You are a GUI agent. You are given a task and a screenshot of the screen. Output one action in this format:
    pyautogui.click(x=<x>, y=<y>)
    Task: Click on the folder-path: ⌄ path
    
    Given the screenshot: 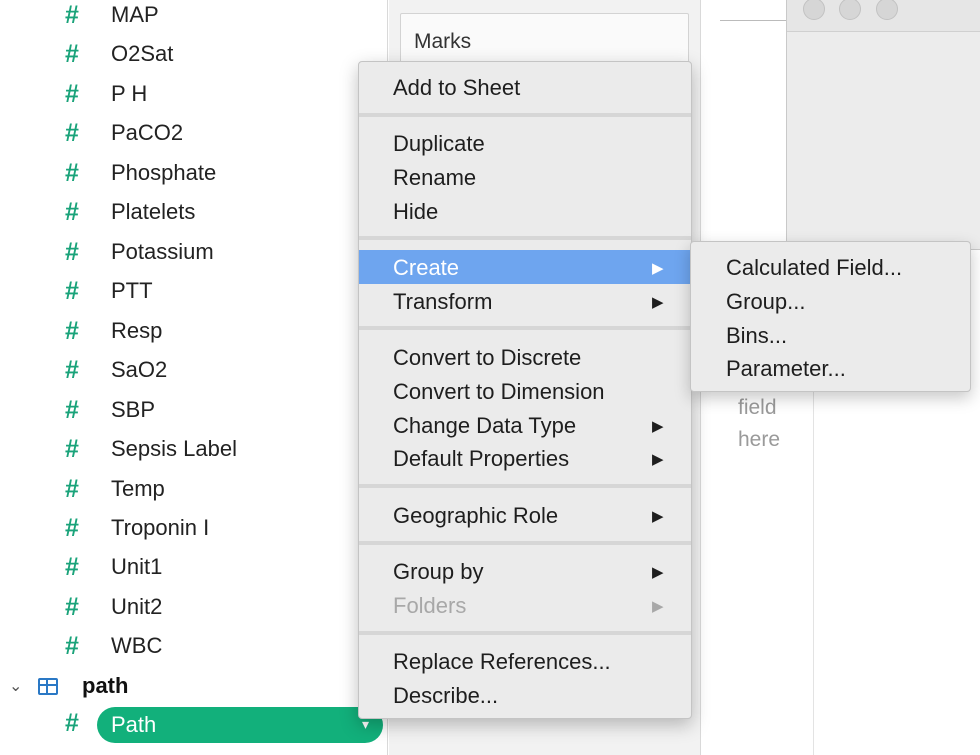 What is the action you would take?
    pyautogui.click(x=194, y=687)
    